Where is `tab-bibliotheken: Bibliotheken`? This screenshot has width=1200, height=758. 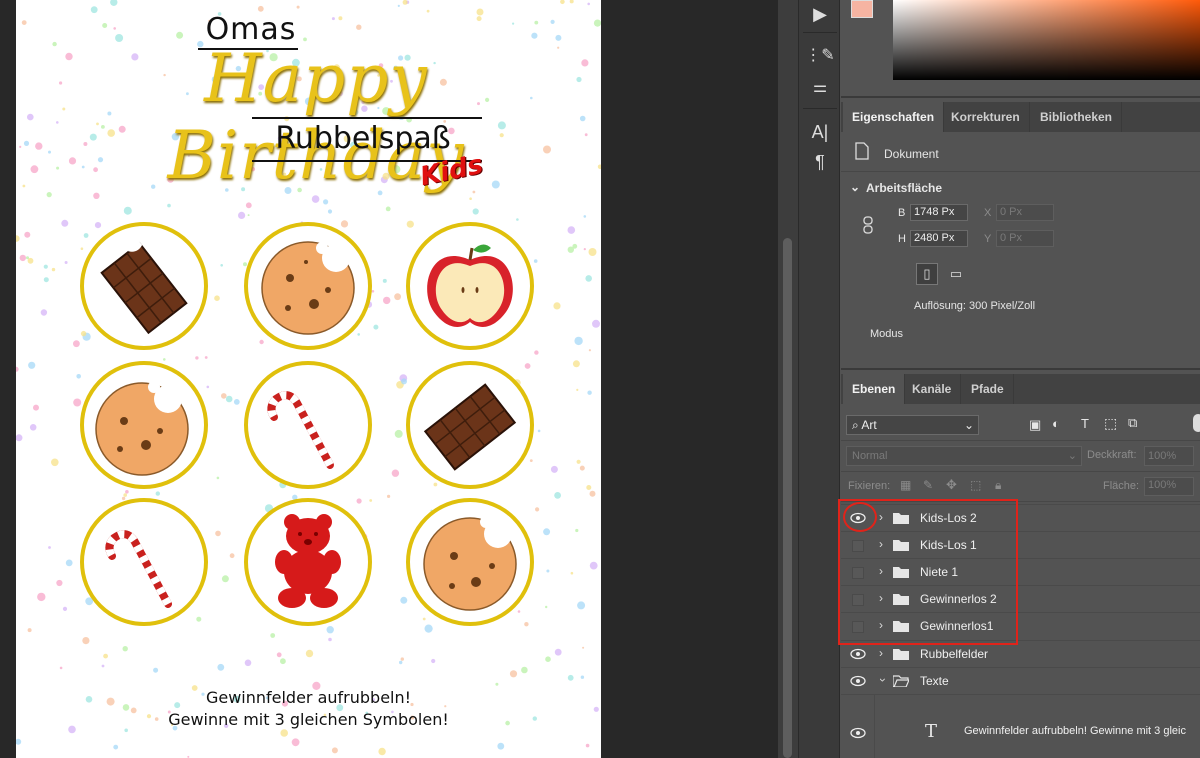 tab-bibliotheken: Bibliotheken is located at coordinates (1077, 117).